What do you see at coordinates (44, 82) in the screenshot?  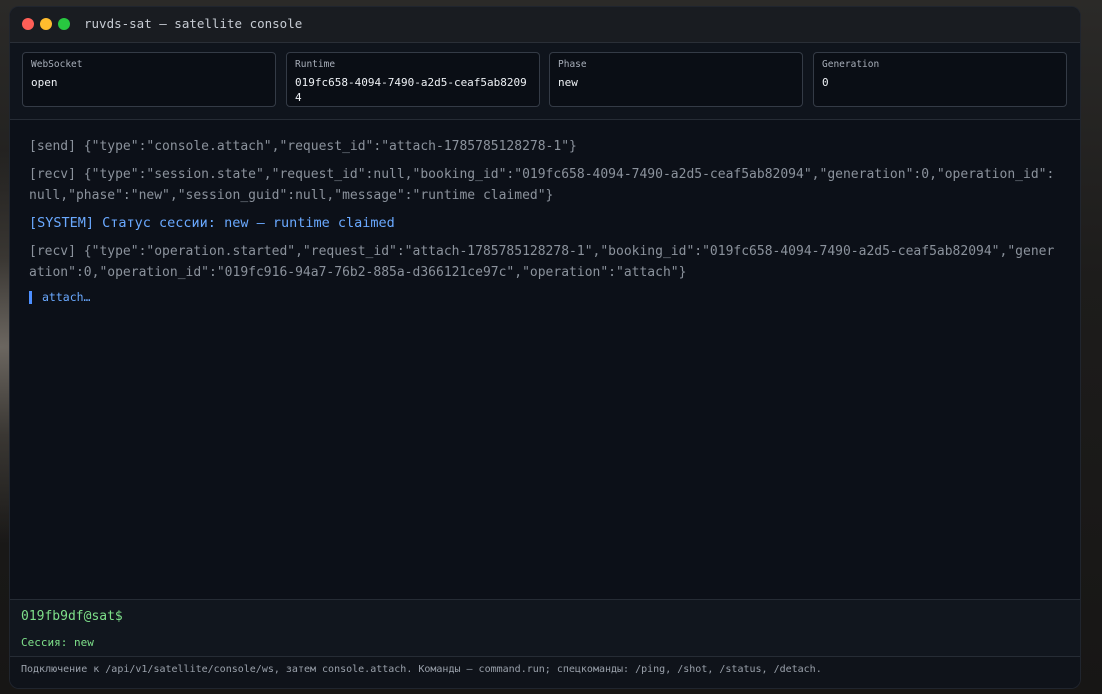 I see `websocket-value: open` at bounding box center [44, 82].